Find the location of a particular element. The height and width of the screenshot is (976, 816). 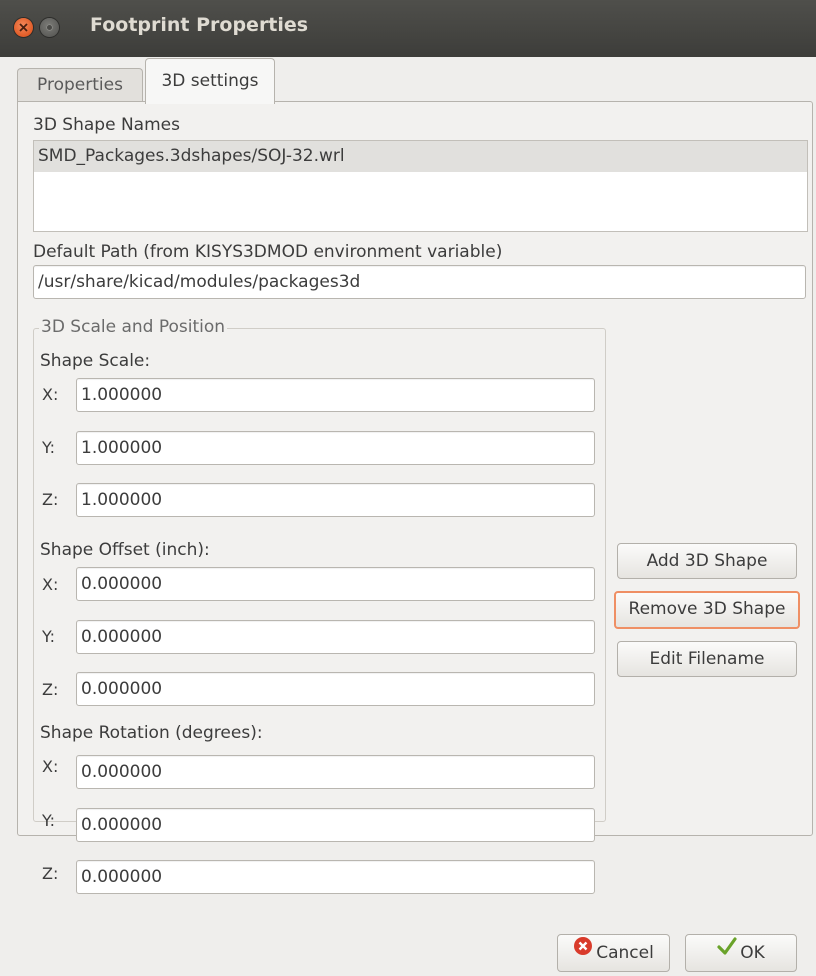

checkmark-icon is located at coordinates (727, 951).